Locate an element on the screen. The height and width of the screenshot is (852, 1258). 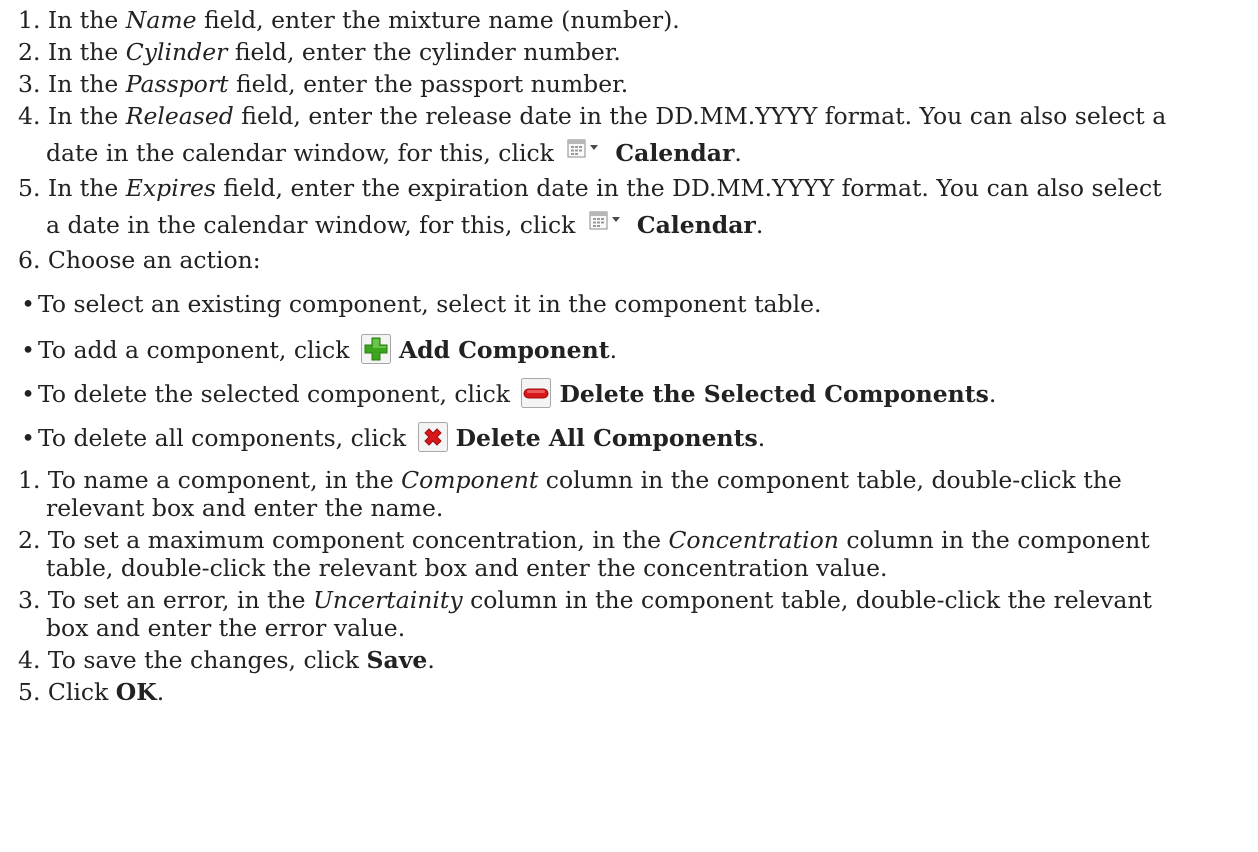
add-component-icon is located at coordinates (375, 352).